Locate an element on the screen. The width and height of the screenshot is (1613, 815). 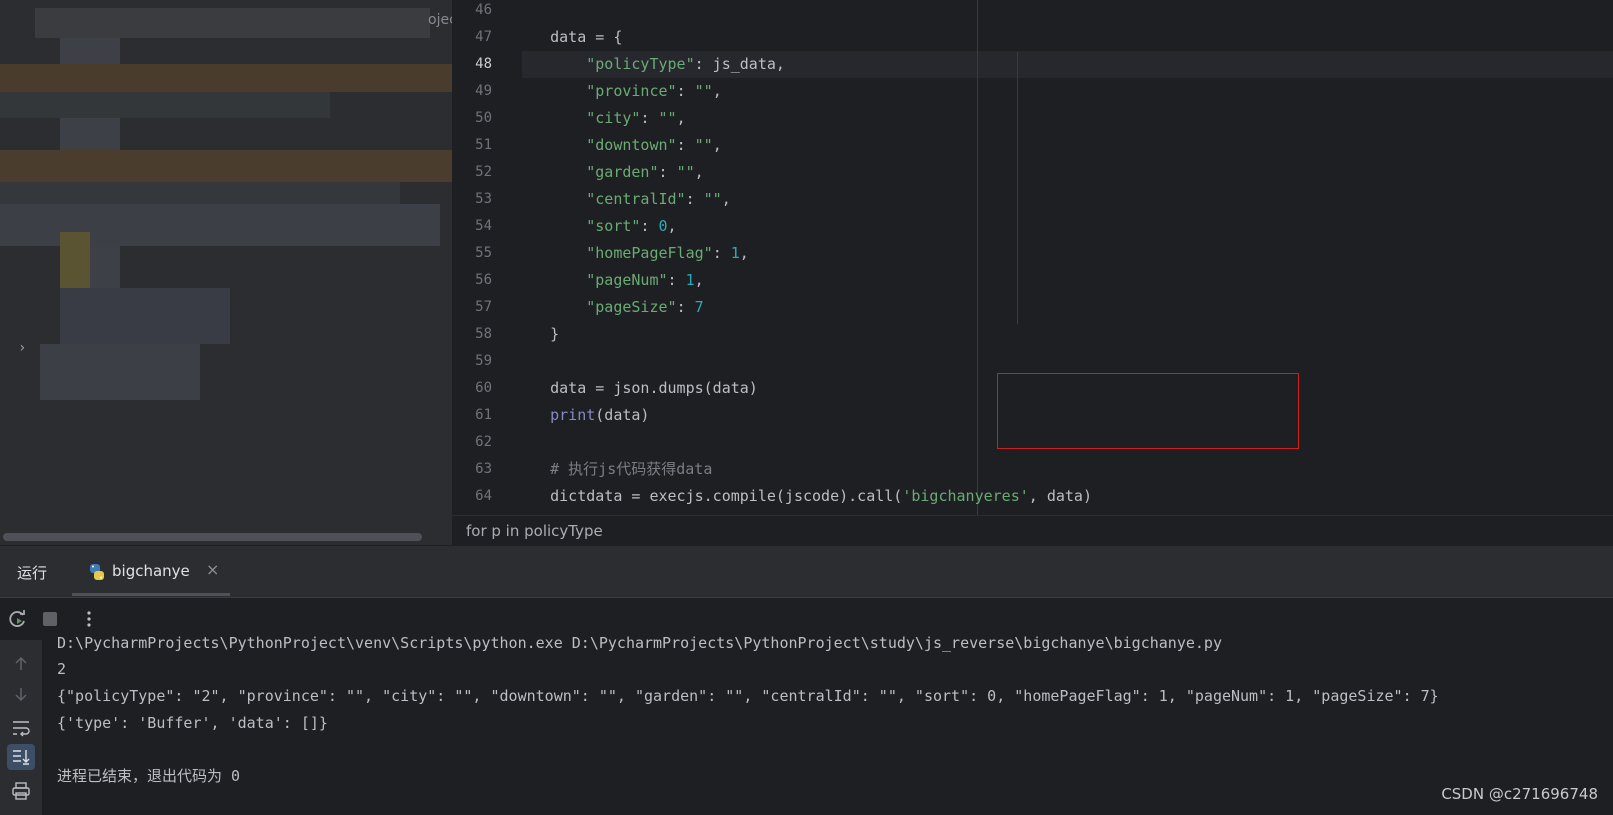
line-number: 61 is located at coordinates (472, 415).